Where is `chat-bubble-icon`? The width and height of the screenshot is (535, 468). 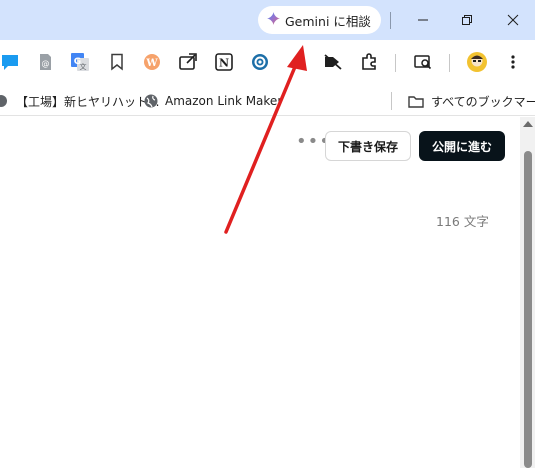 chat-bubble-icon is located at coordinates (11, 62).